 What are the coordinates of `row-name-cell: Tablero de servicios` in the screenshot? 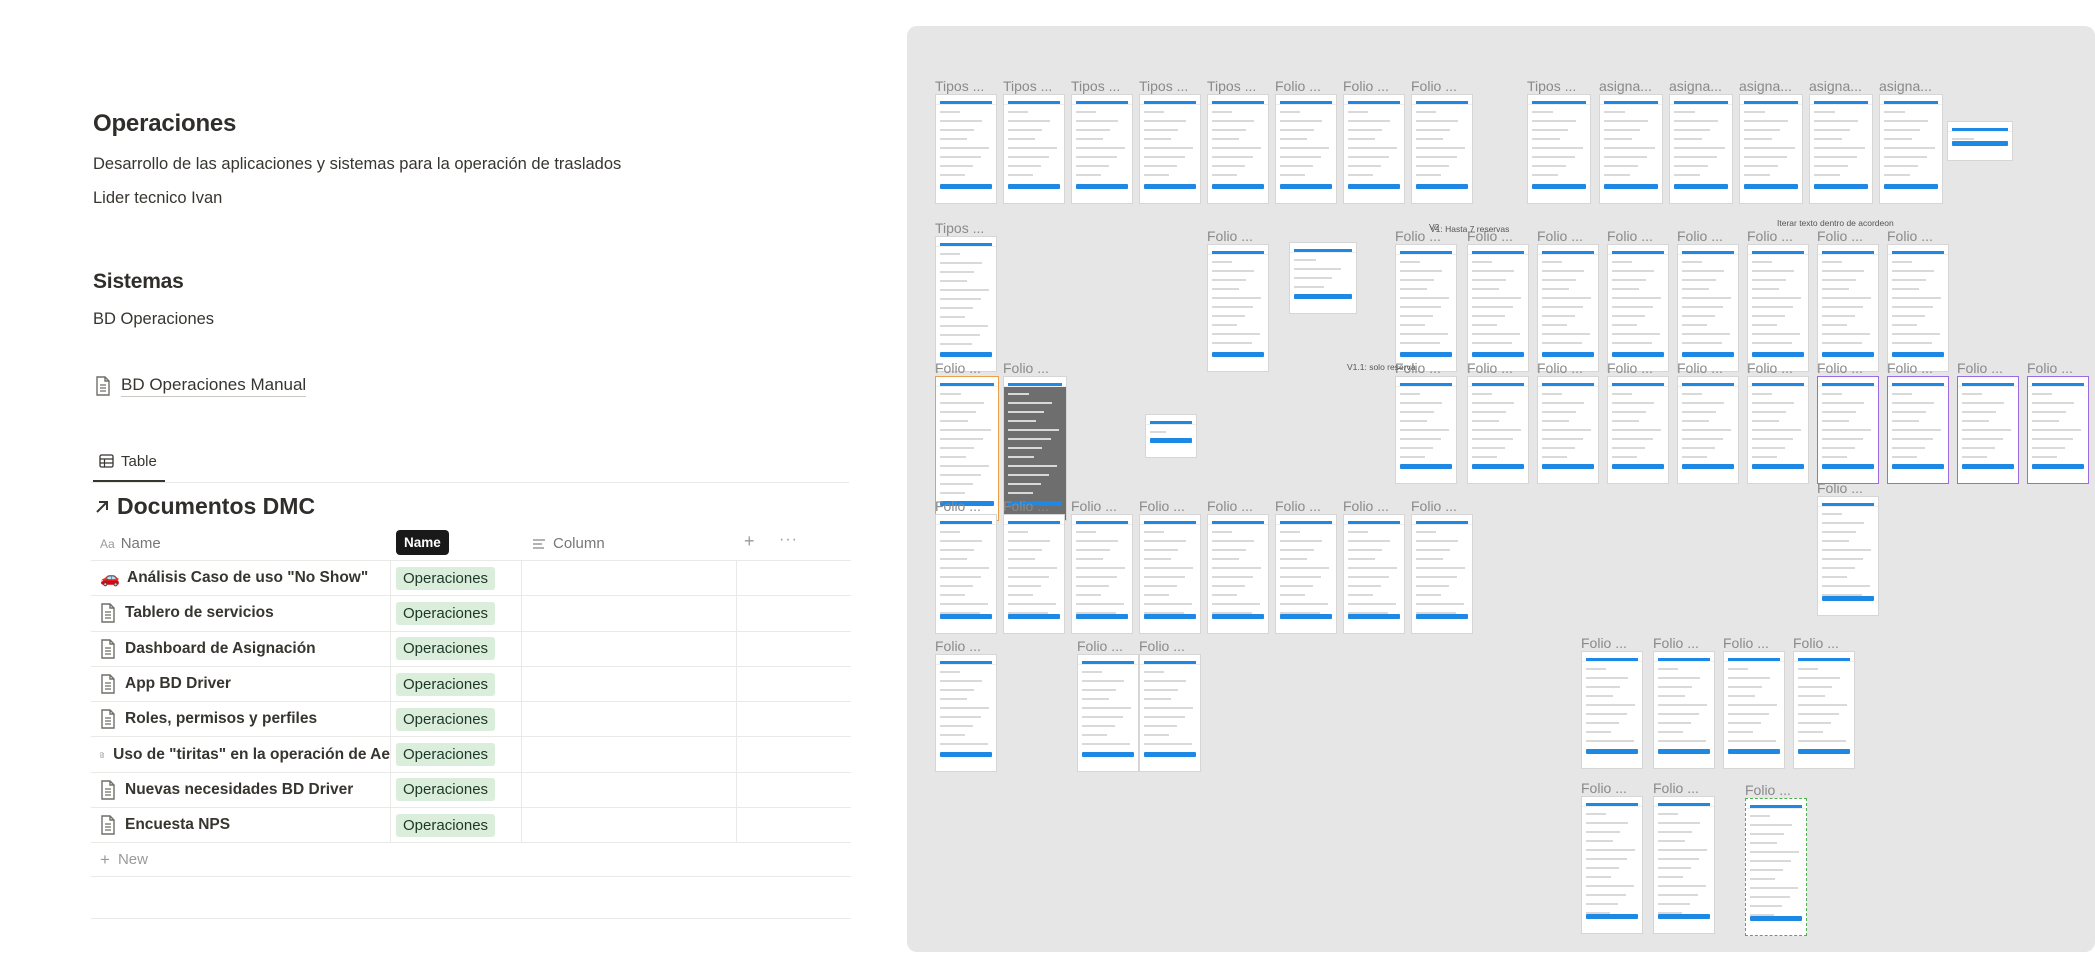 It's located at (245, 613).